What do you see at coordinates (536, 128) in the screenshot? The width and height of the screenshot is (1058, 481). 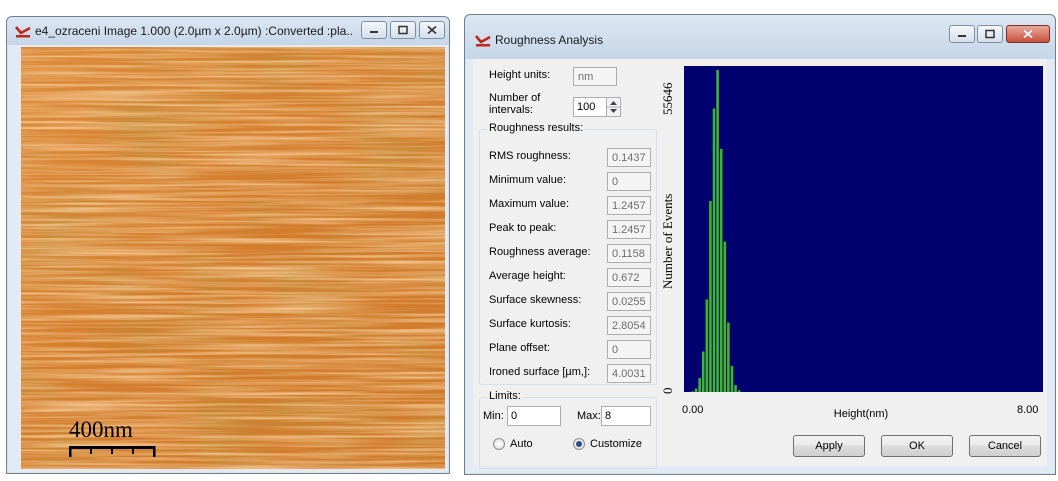 I see `roughness-results-title: Roughness results:` at bounding box center [536, 128].